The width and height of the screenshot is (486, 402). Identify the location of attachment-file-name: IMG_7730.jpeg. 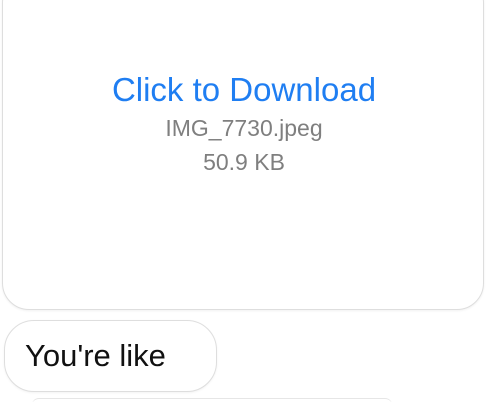
(244, 128).